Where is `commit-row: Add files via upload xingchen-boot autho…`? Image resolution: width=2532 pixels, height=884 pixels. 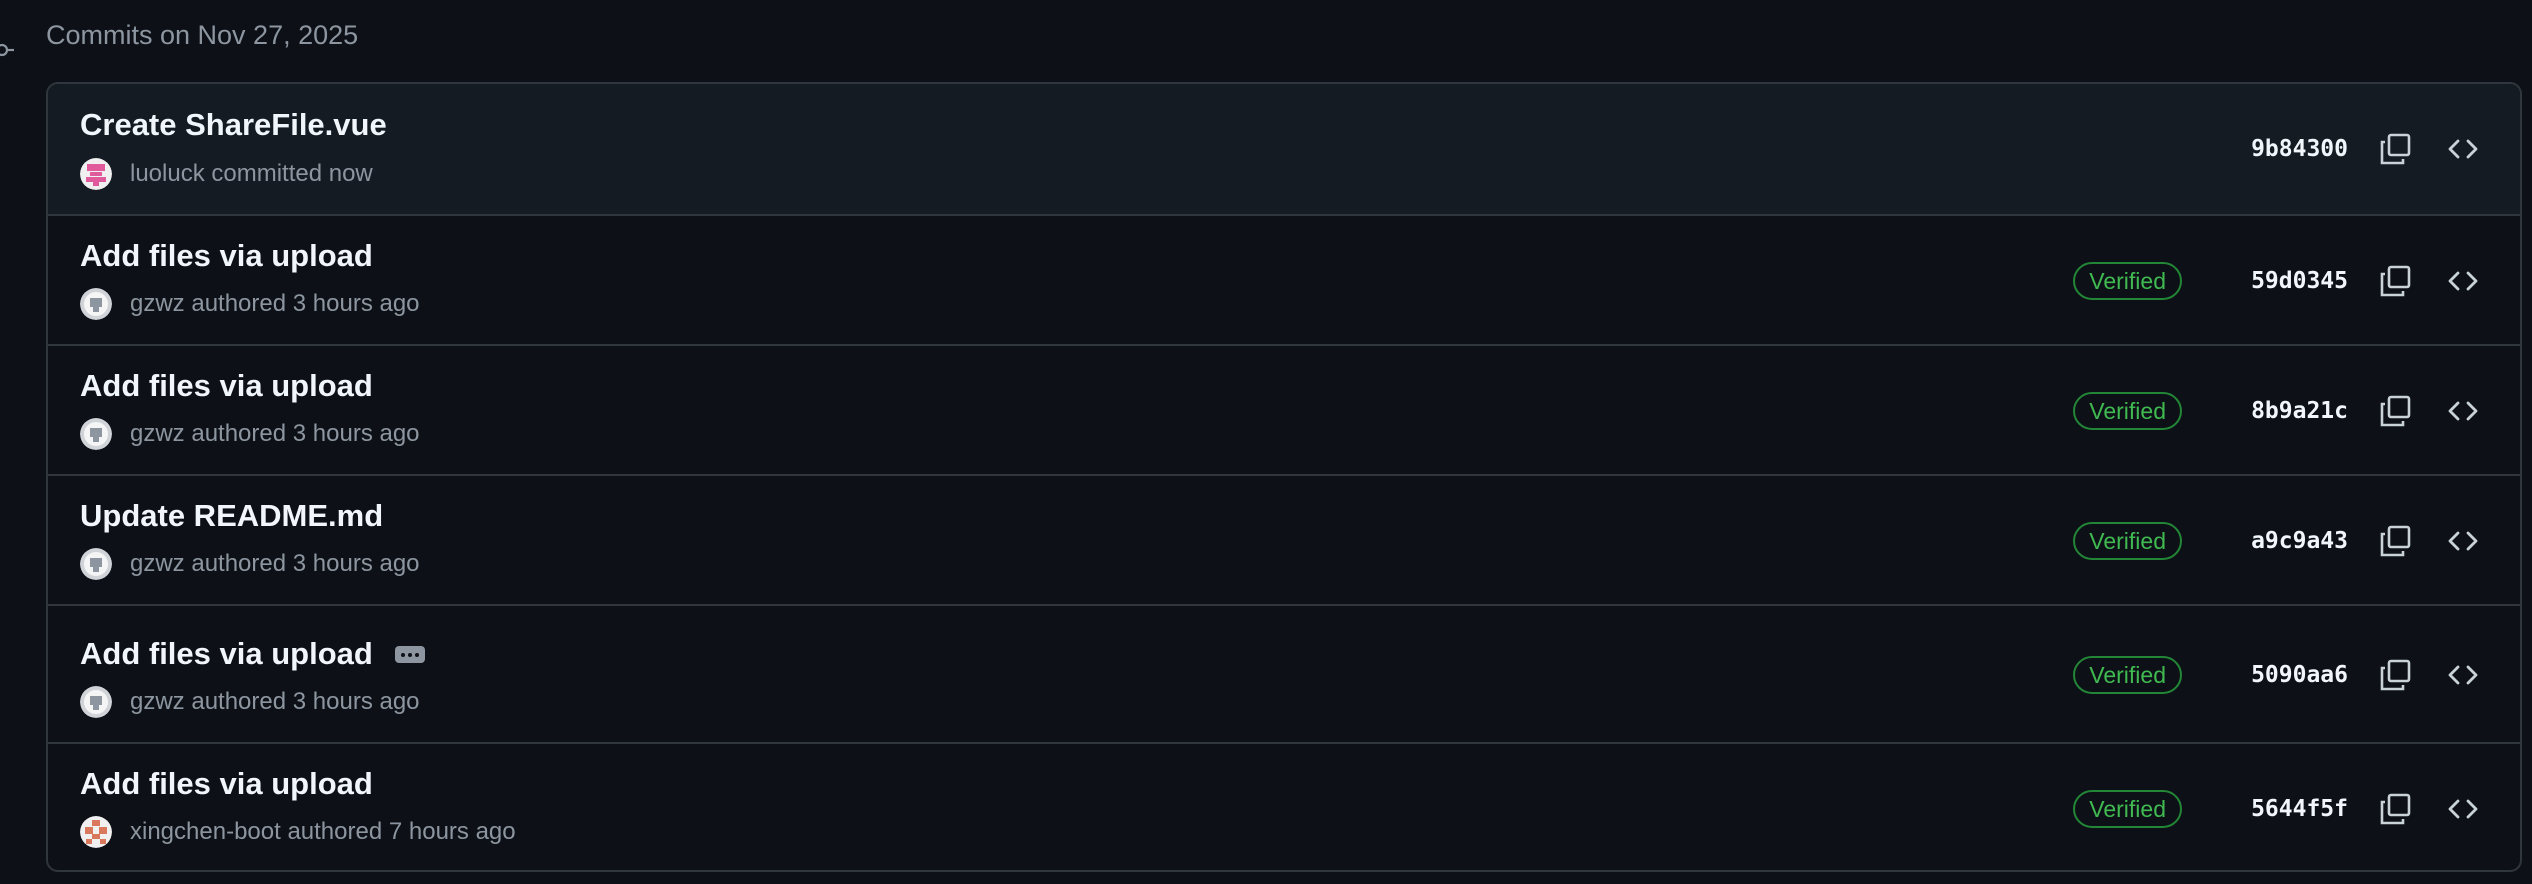 commit-row: Add files via upload xingchen-boot autho… is located at coordinates (1284, 806).